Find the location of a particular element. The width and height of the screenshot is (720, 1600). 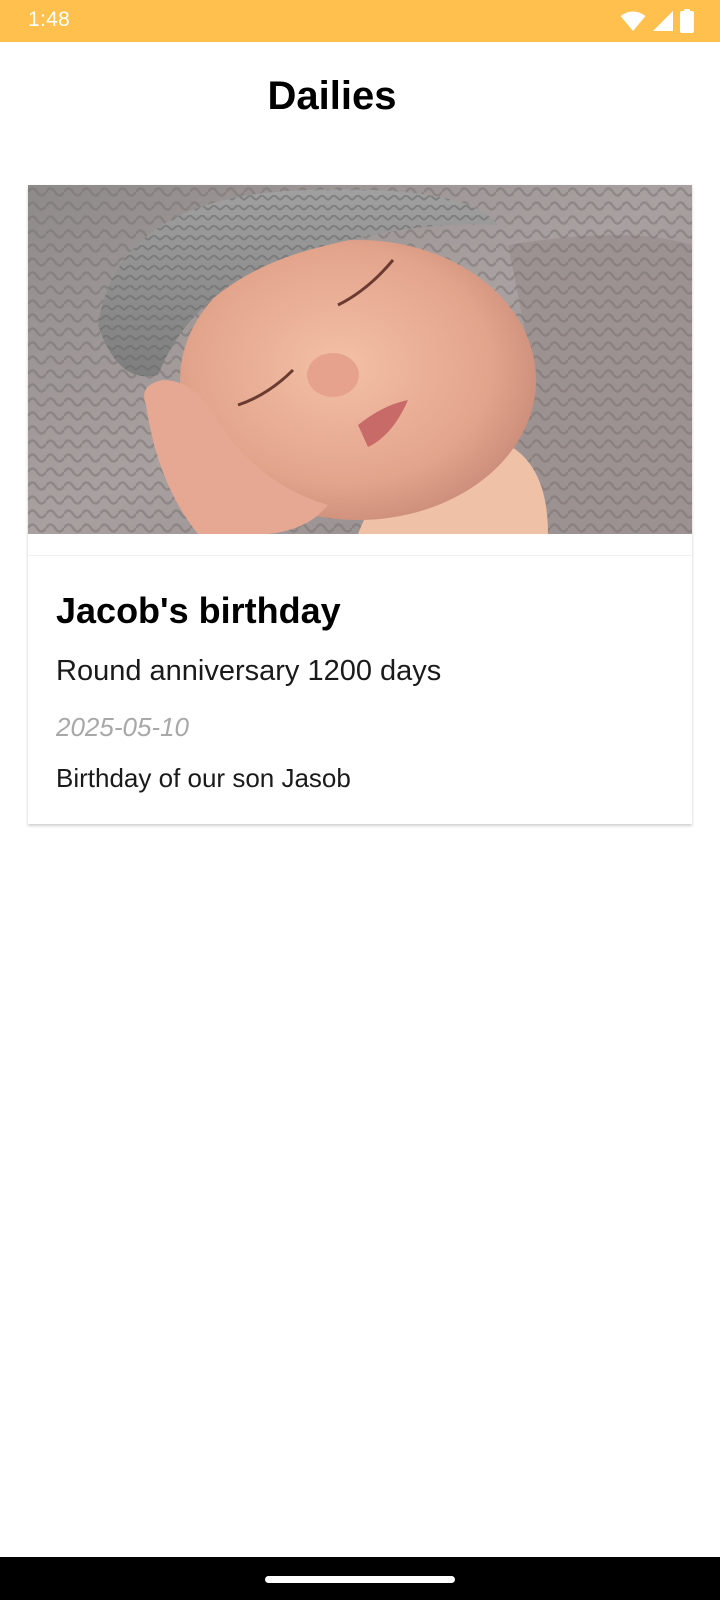

status-icons is located at coordinates (657, 21).